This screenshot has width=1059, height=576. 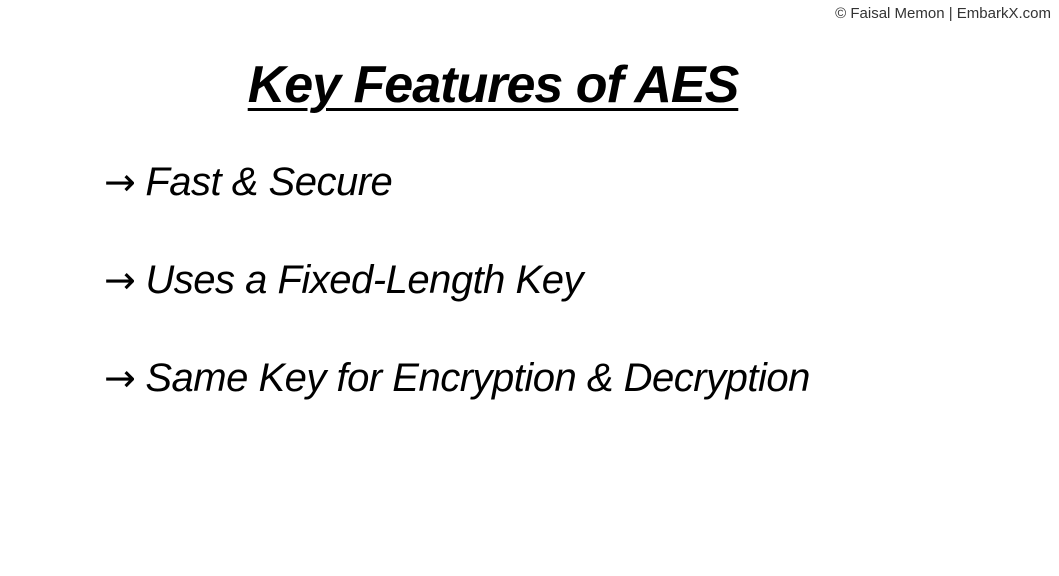 I want to click on feature-text: Fast & Secure, so click(x=269, y=181).